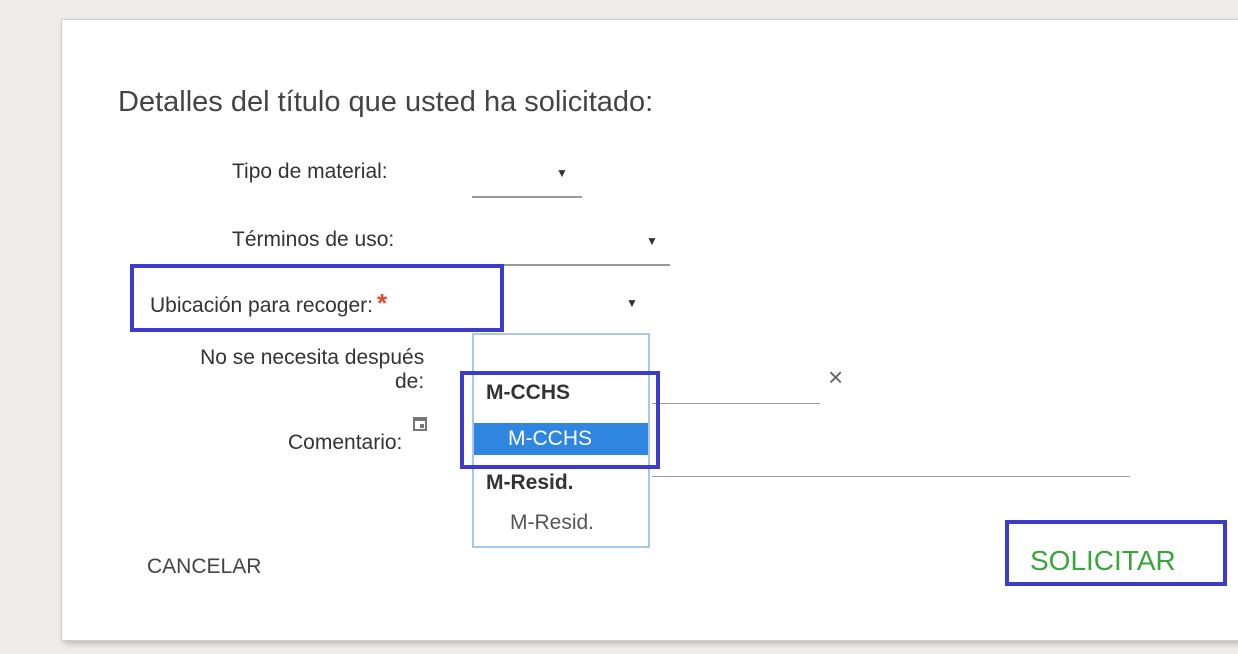  I want to click on terms-of-use-select: ▼, so click(571, 247).